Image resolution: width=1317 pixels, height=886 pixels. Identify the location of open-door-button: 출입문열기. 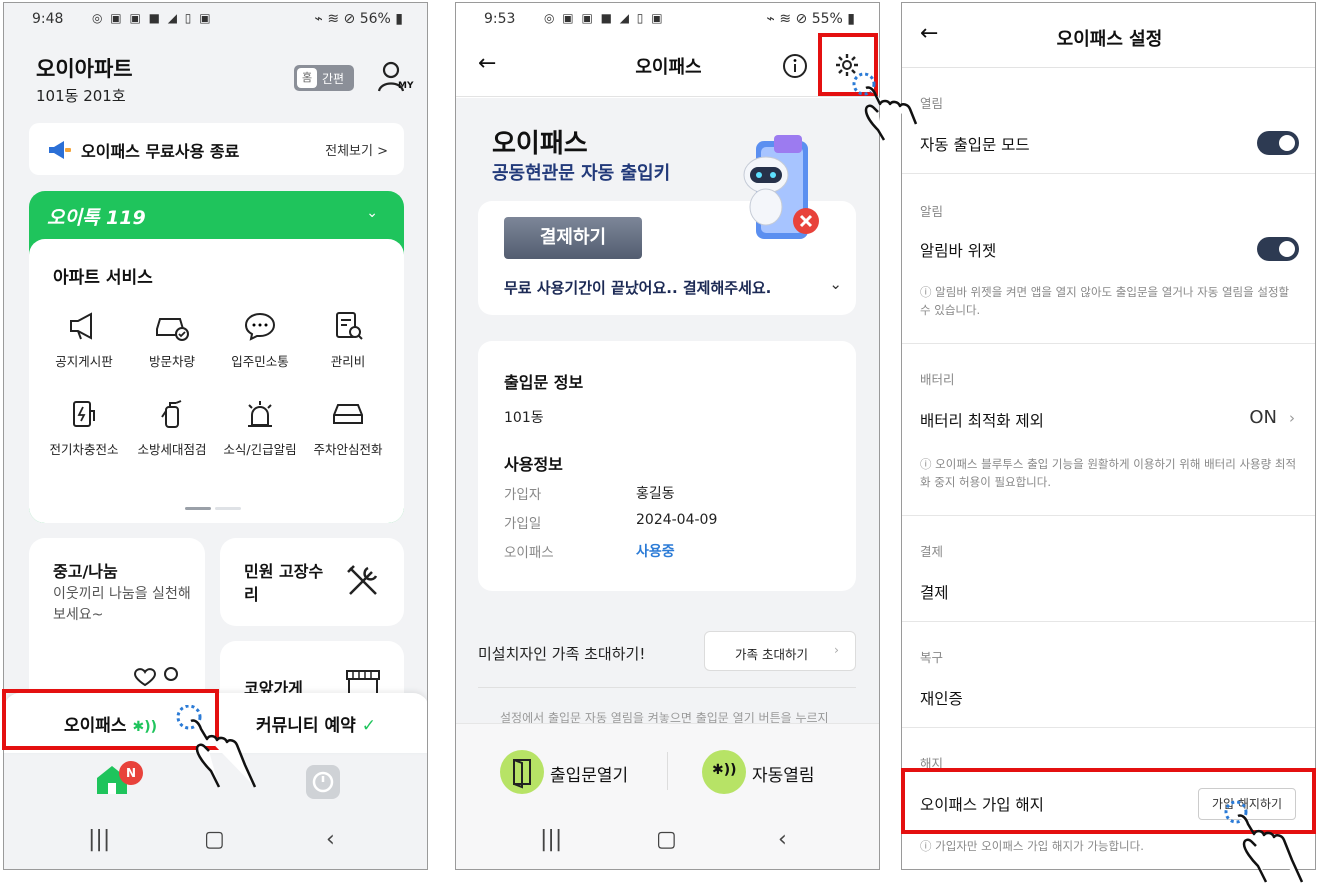
(589, 773).